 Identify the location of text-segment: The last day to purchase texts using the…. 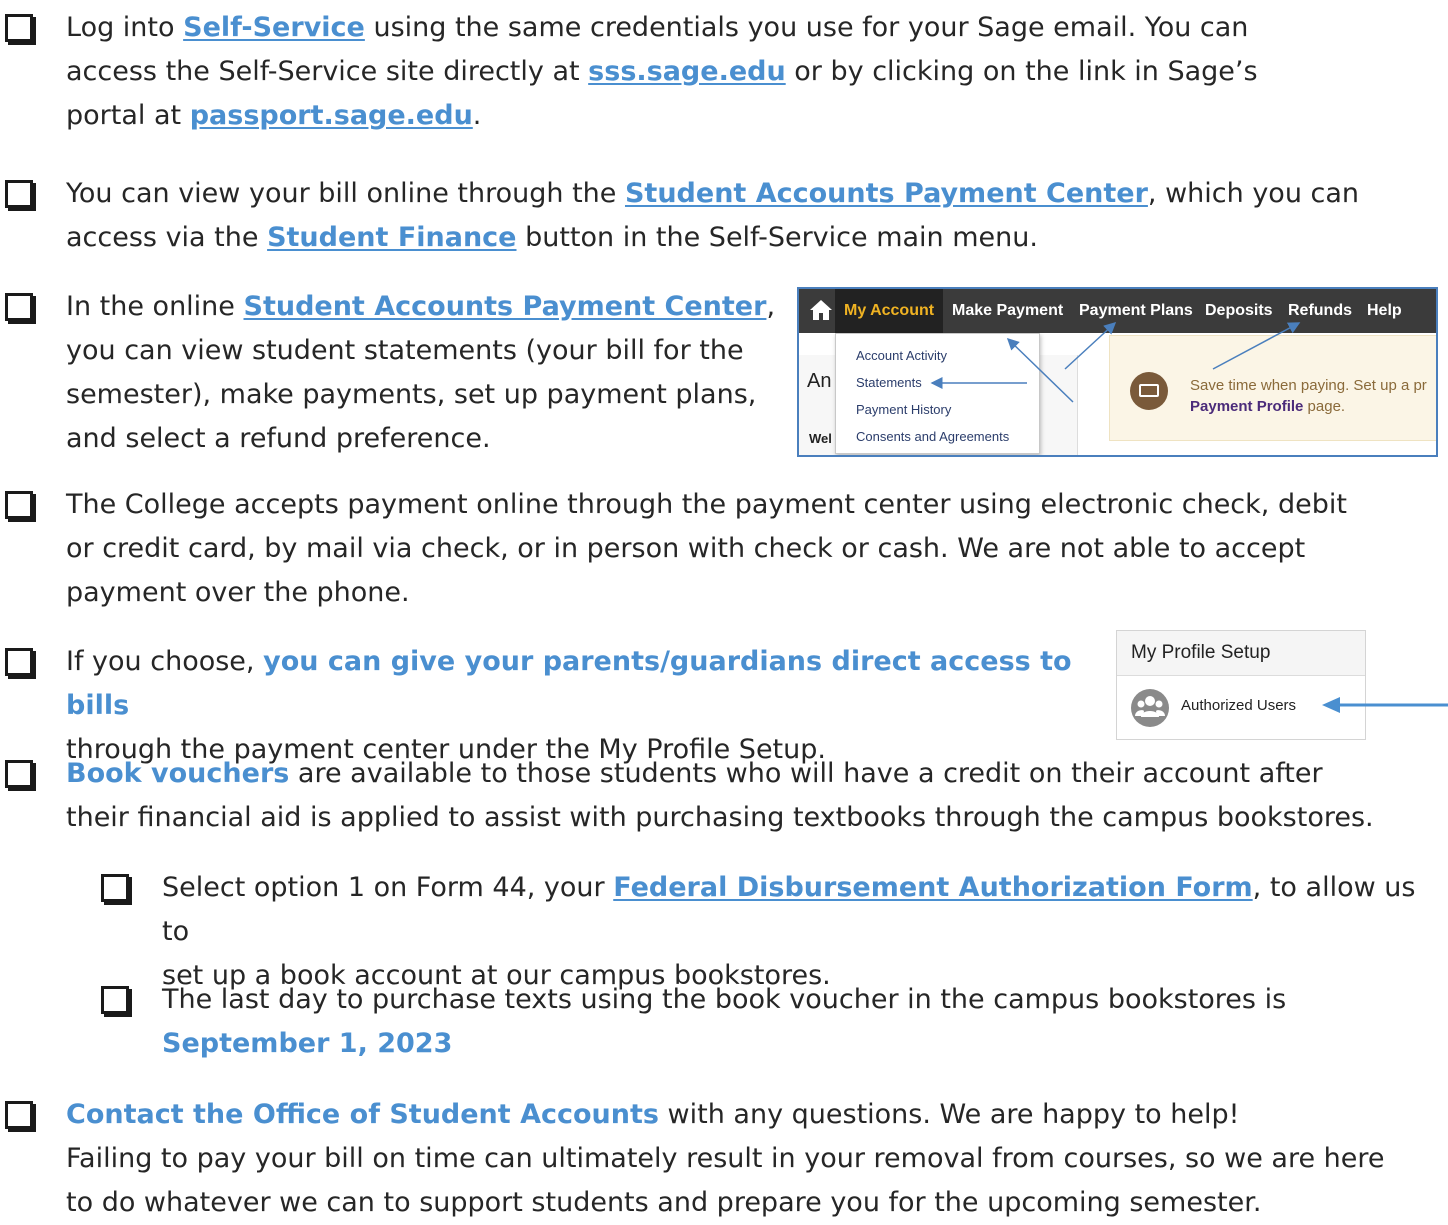
(724, 999).